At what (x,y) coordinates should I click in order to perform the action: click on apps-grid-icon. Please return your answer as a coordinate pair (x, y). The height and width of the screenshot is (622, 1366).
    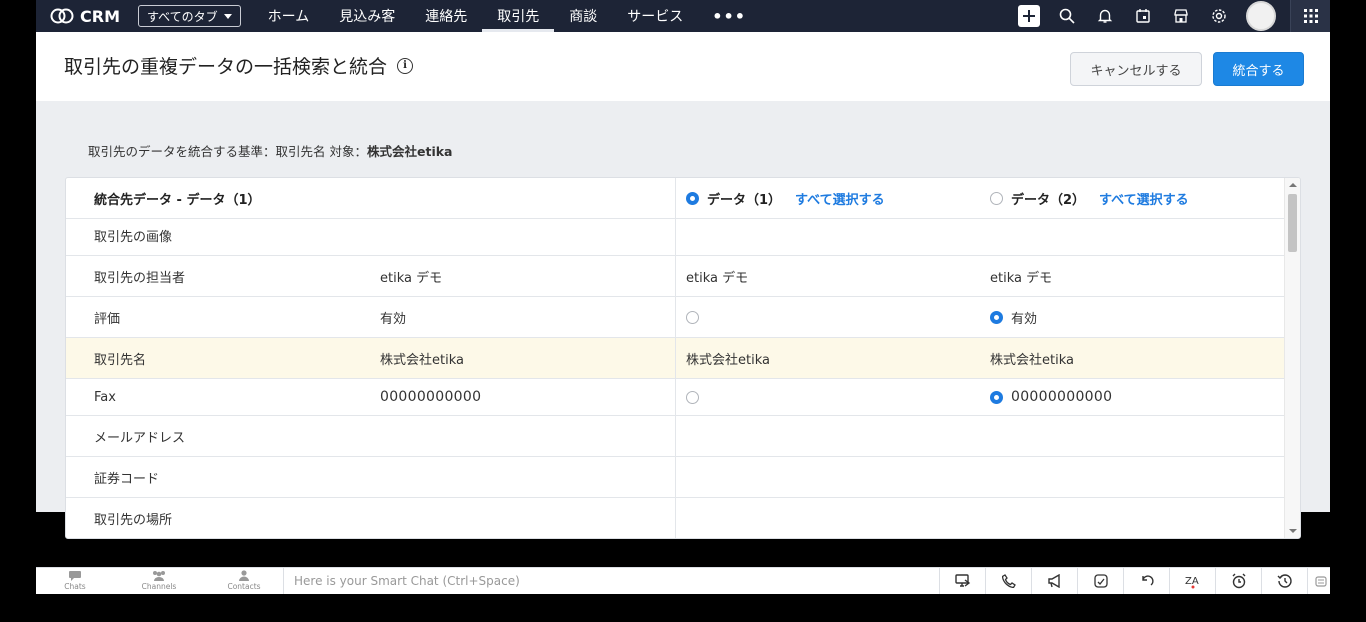
    Looking at the image, I should click on (1310, 16).